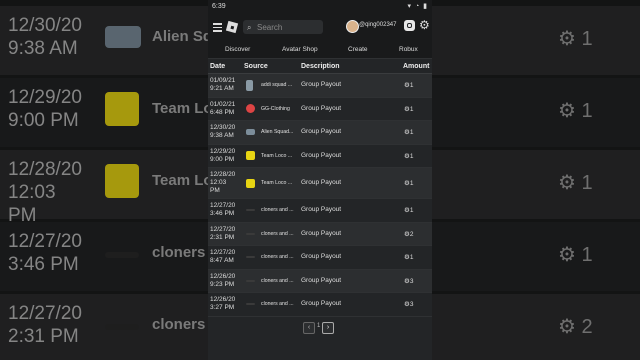 Image resolution: width=640 pixels, height=360 pixels. I want to click on row-date: 12/27/20 3:46 PM, so click(223, 210).